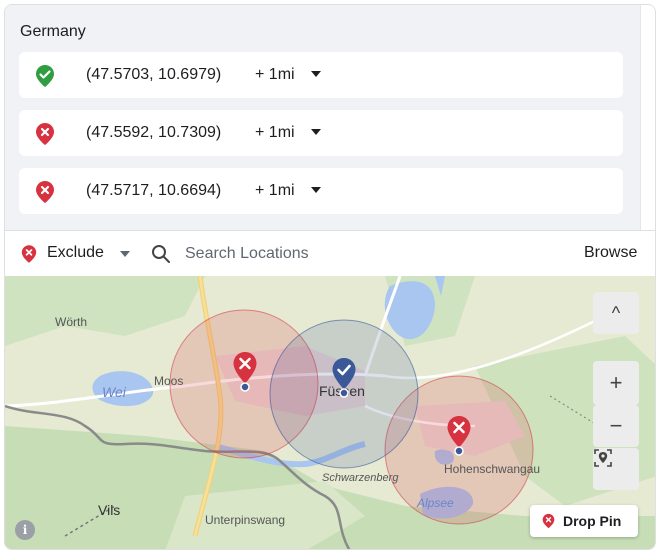 This screenshot has height=554, width=660. Describe the element at coordinates (71, 322) in the screenshot. I see `place-label: Wörth` at that location.